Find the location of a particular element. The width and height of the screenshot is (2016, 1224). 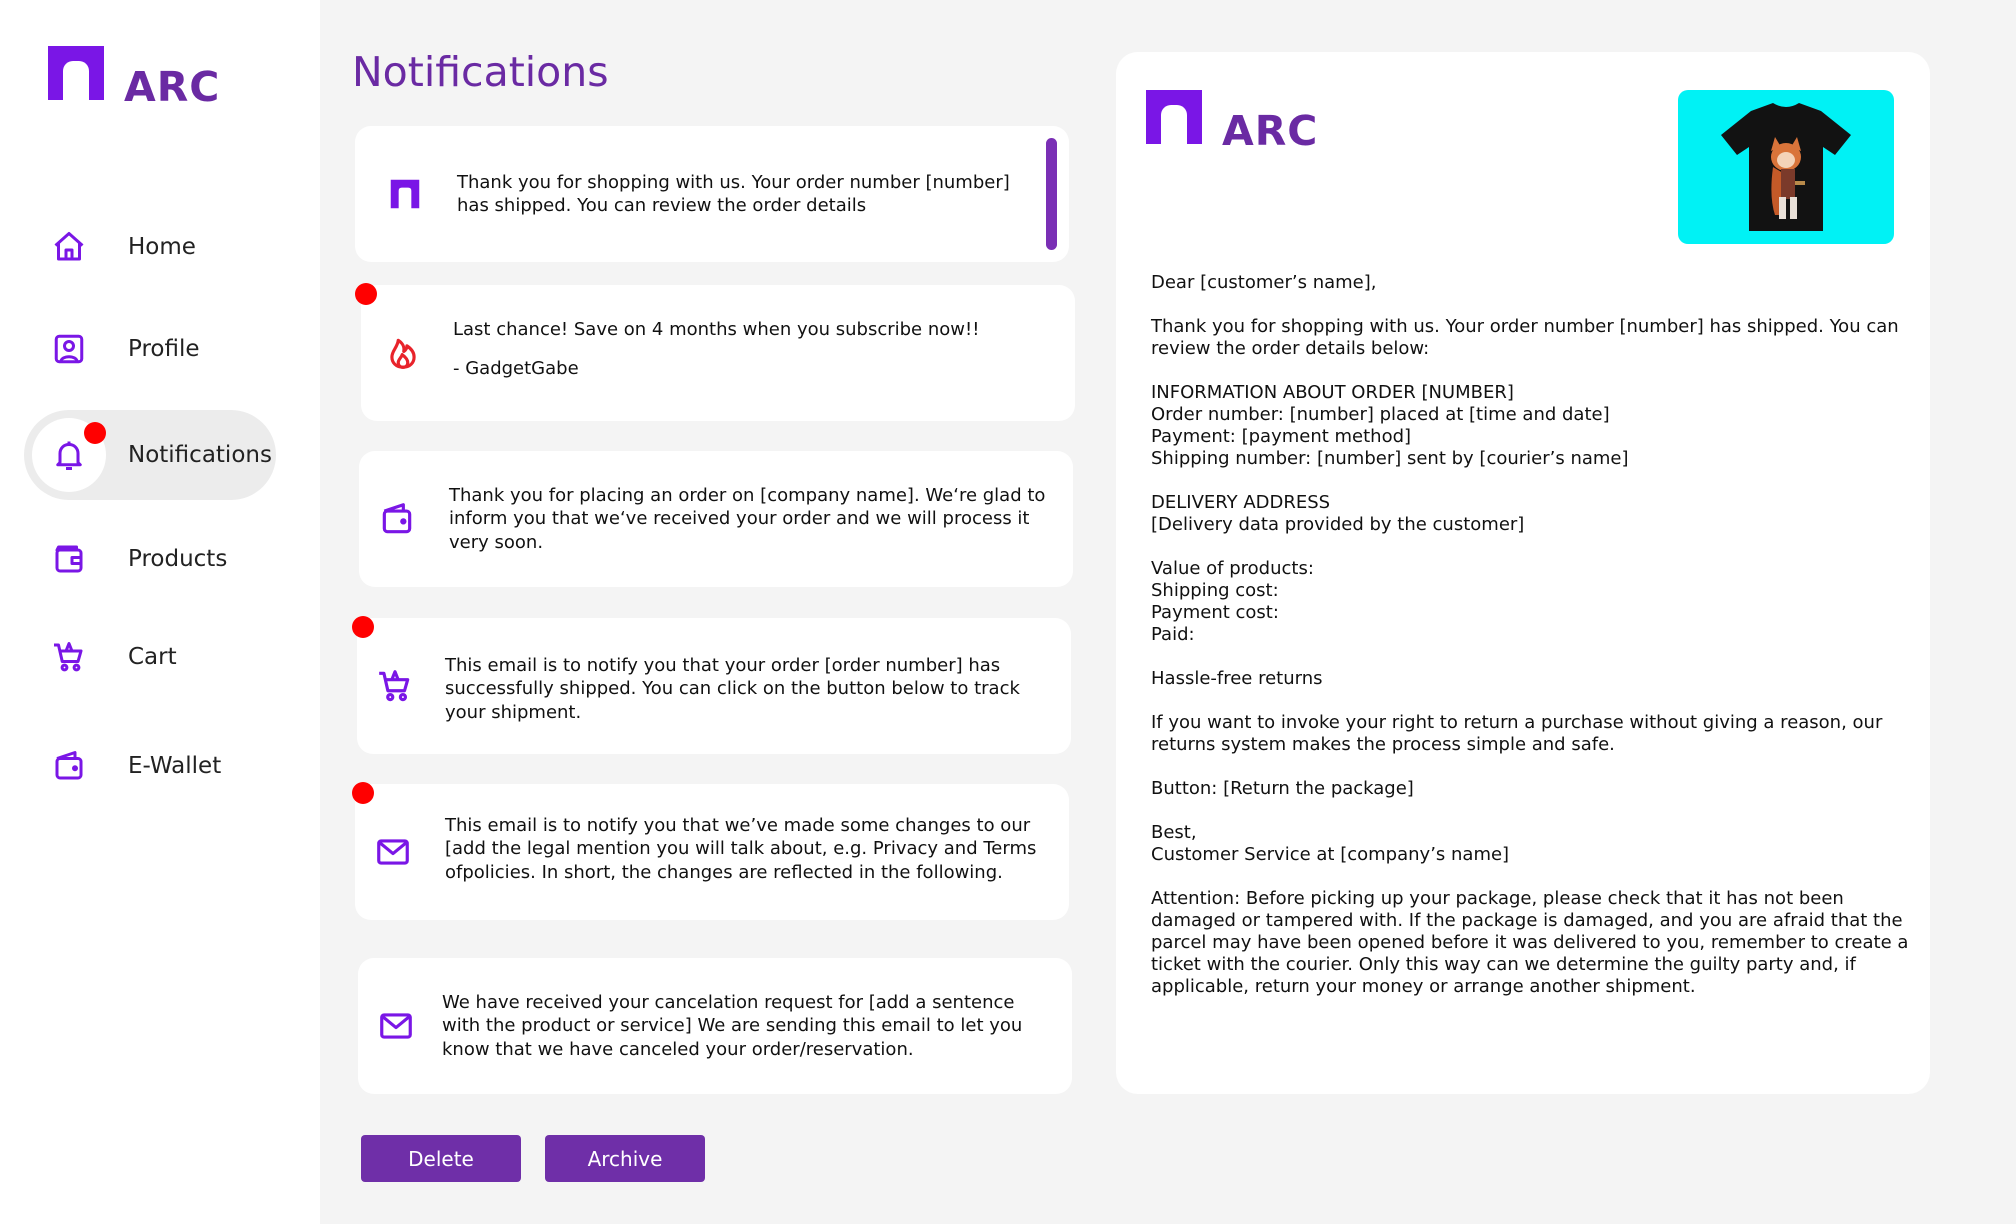

product-image is located at coordinates (1786, 167).